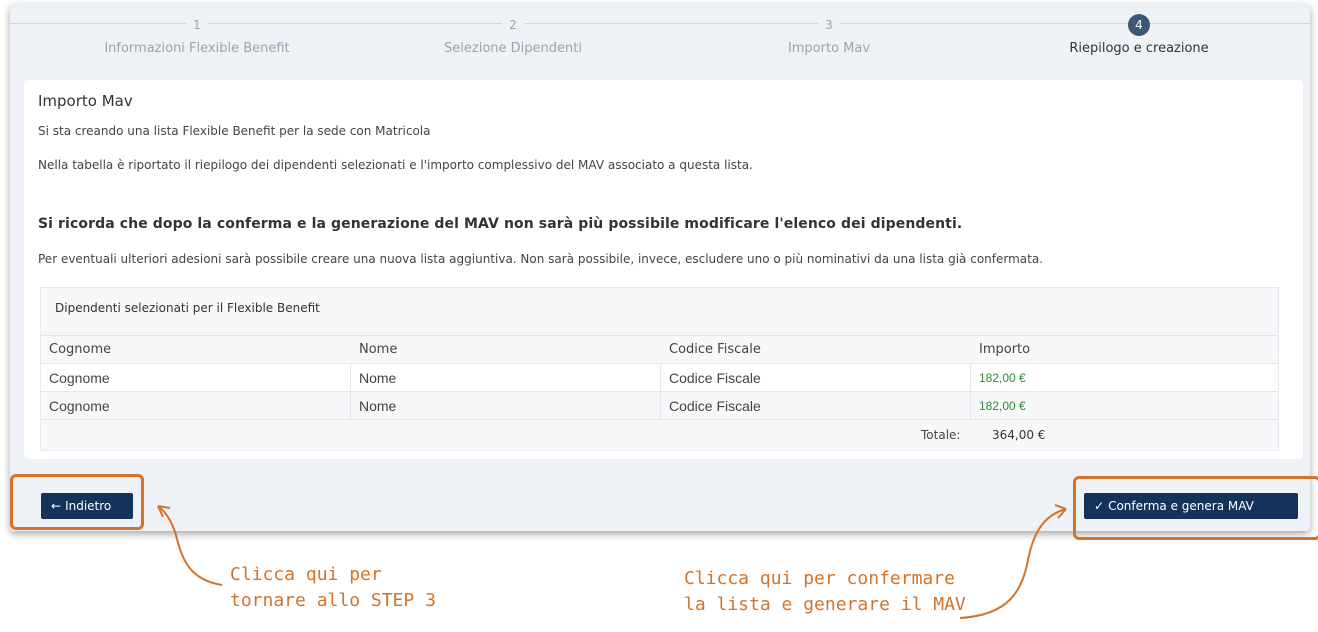  What do you see at coordinates (306, 574) in the screenshot?
I see `back-note-line-1: Clicca qui per` at bounding box center [306, 574].